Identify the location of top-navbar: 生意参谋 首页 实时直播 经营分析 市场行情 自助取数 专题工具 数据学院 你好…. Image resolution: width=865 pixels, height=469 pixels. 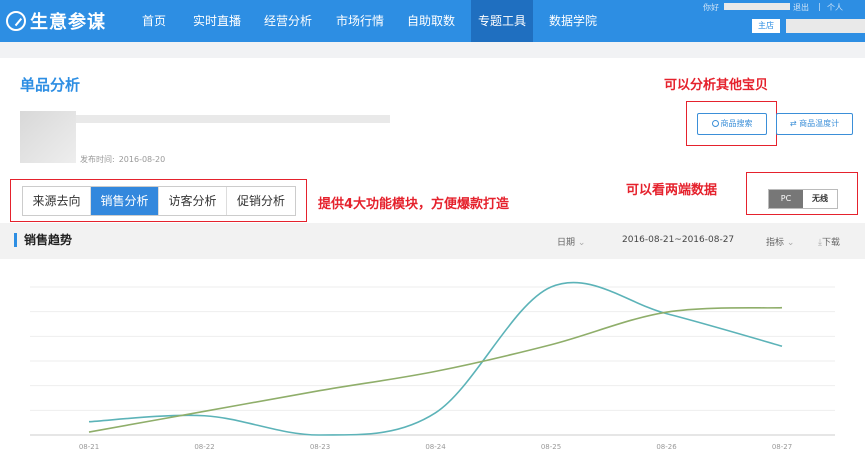
(432, 21).